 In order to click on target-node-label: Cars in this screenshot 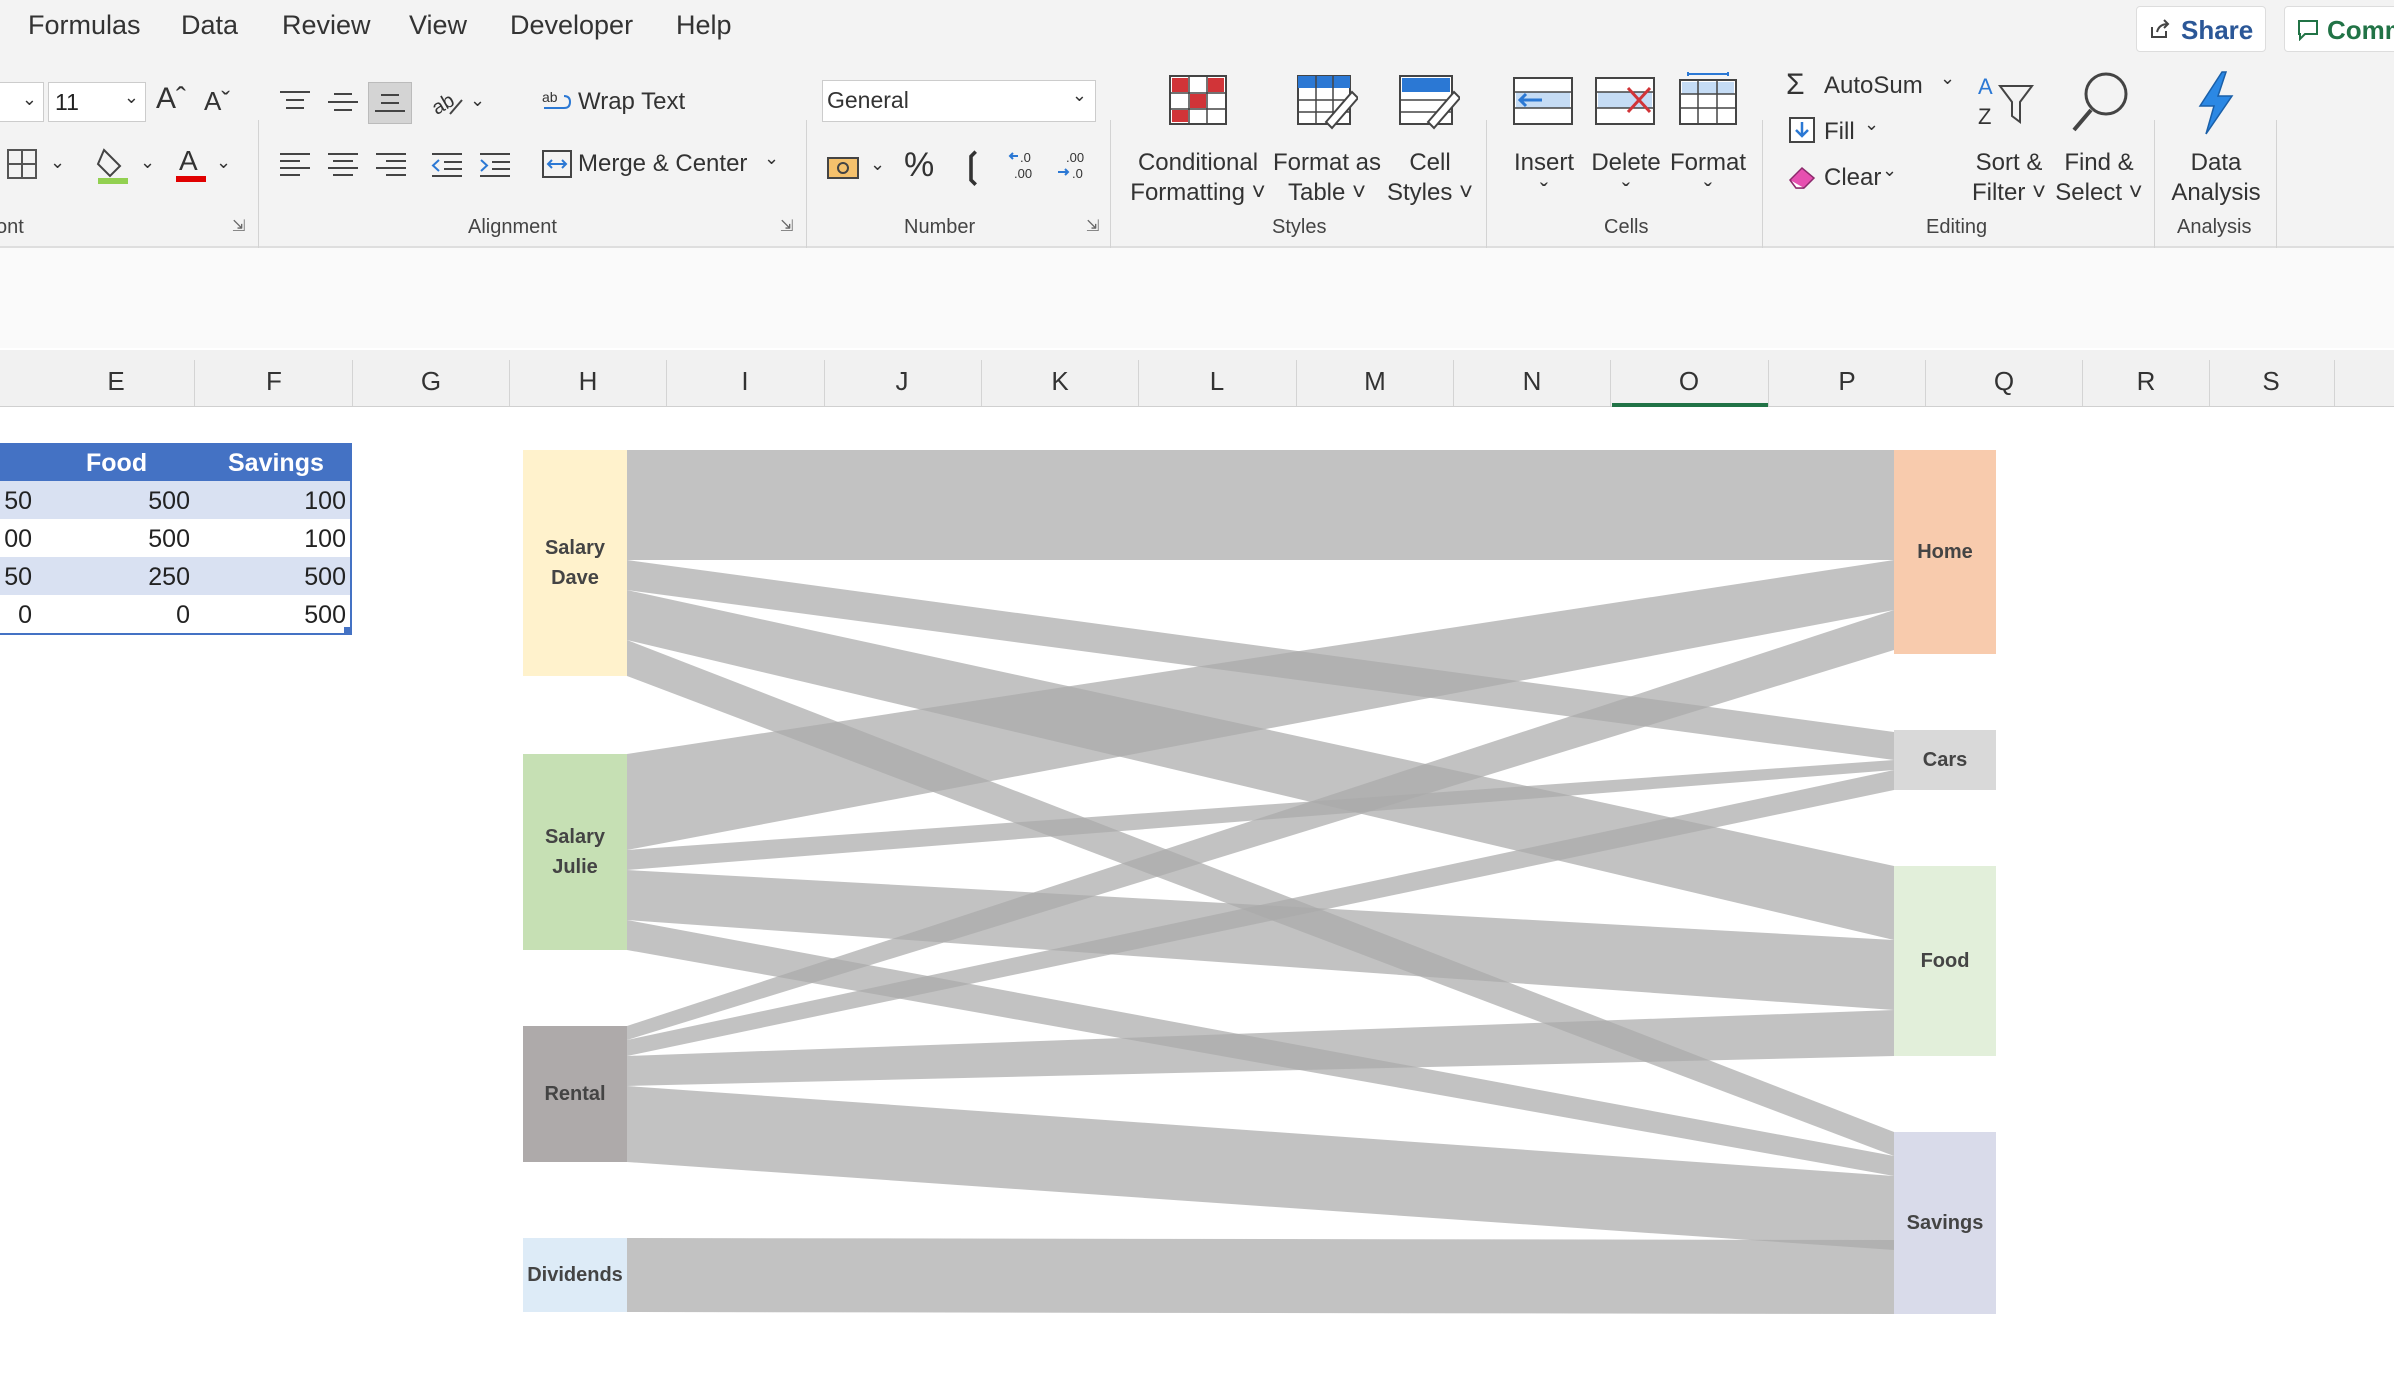, I will do `click(1945, 760)`.